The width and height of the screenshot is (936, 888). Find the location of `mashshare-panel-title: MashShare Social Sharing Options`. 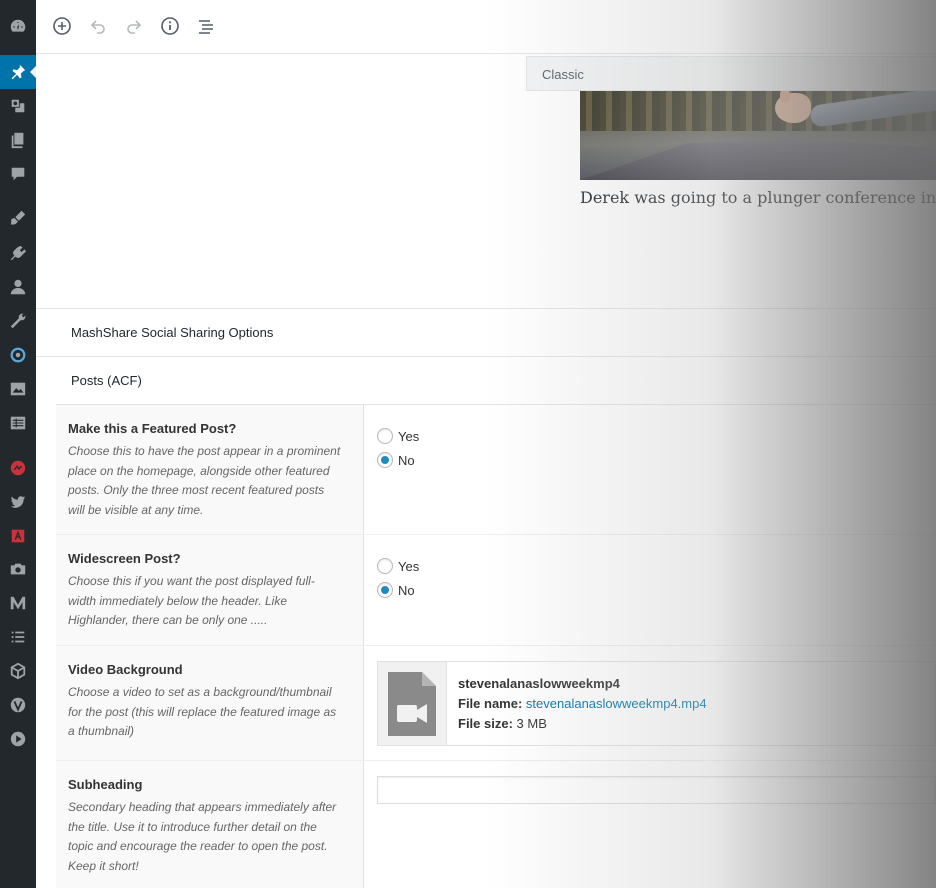

mashshare-panel-title: MashShare Social Sharing Options is located at coordinates (172, 332).